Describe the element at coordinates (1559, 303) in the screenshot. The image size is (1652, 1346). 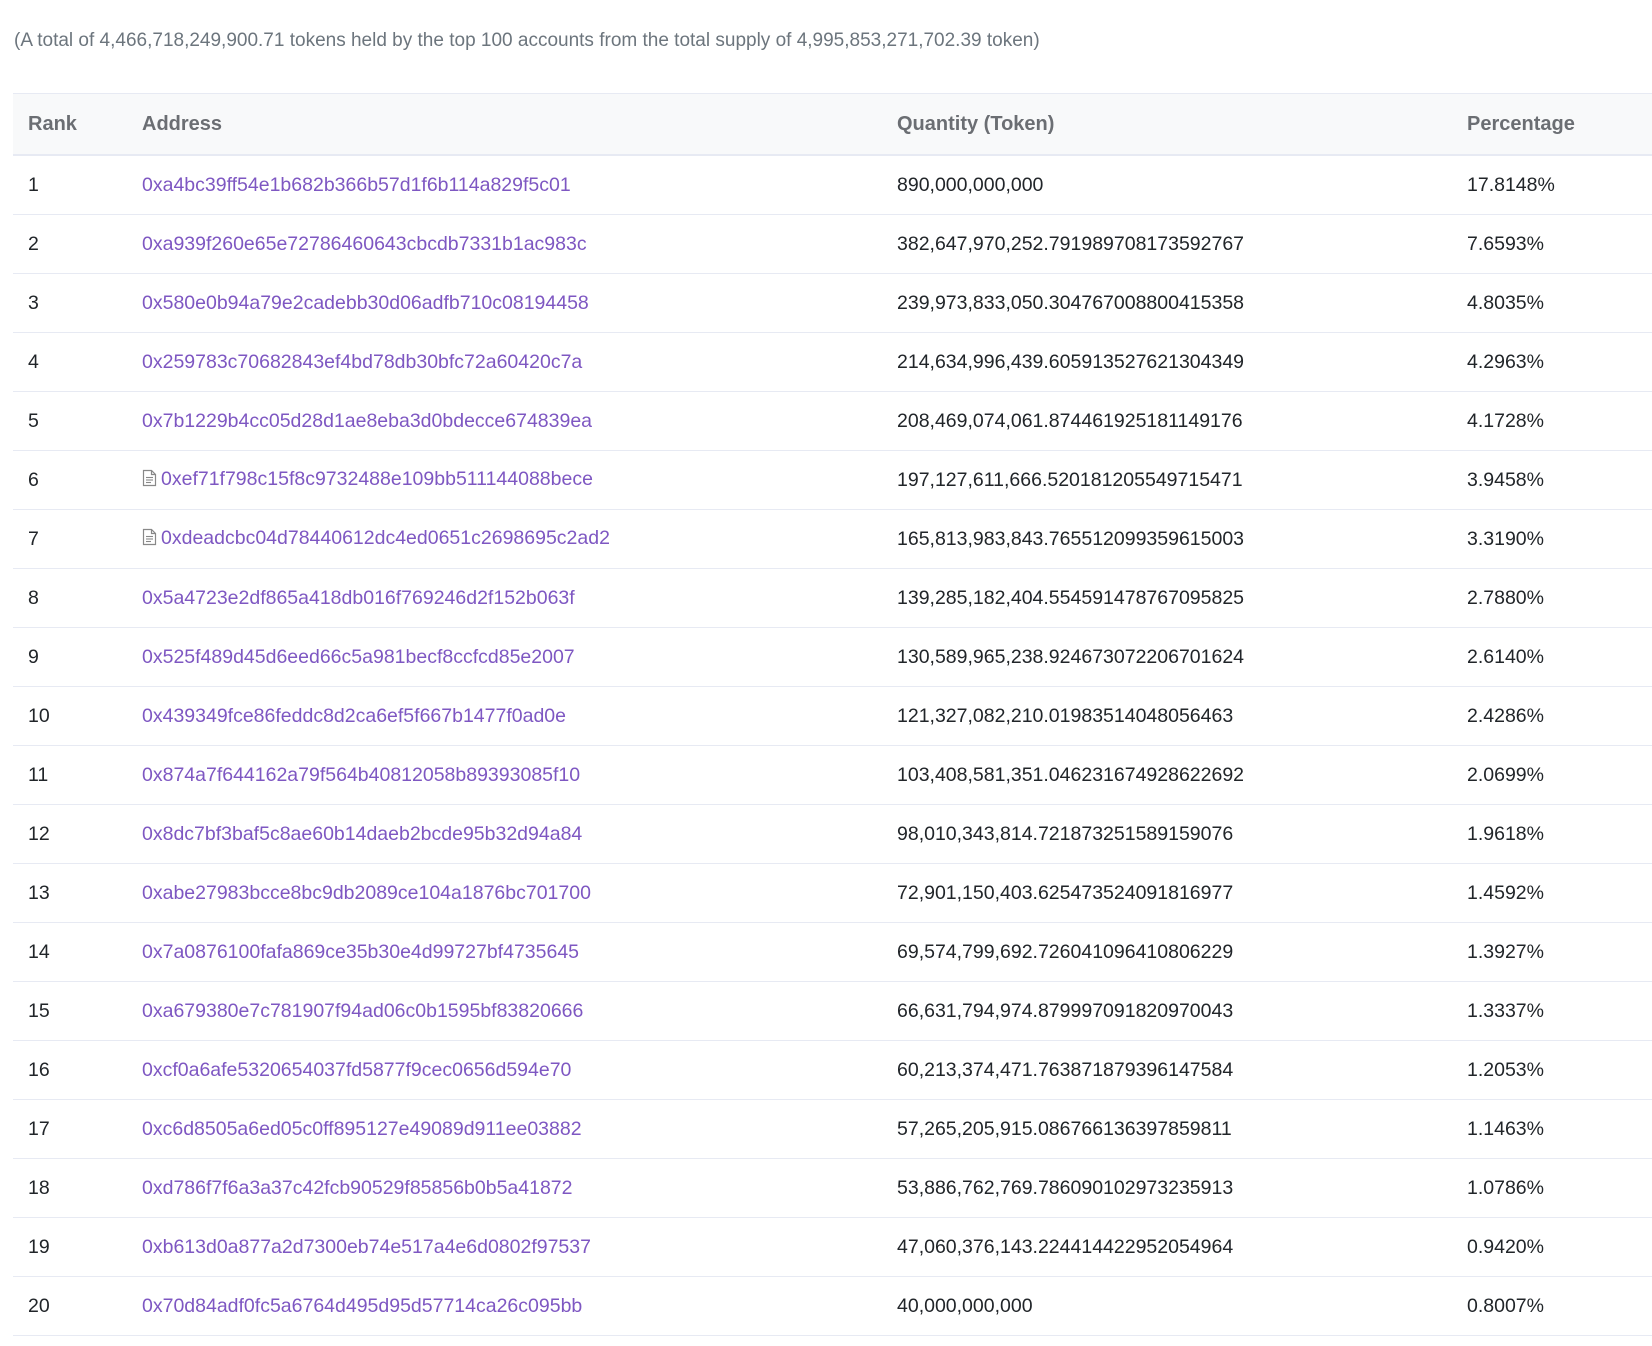
I see `percentage-cell: 4.8035%` at that location.